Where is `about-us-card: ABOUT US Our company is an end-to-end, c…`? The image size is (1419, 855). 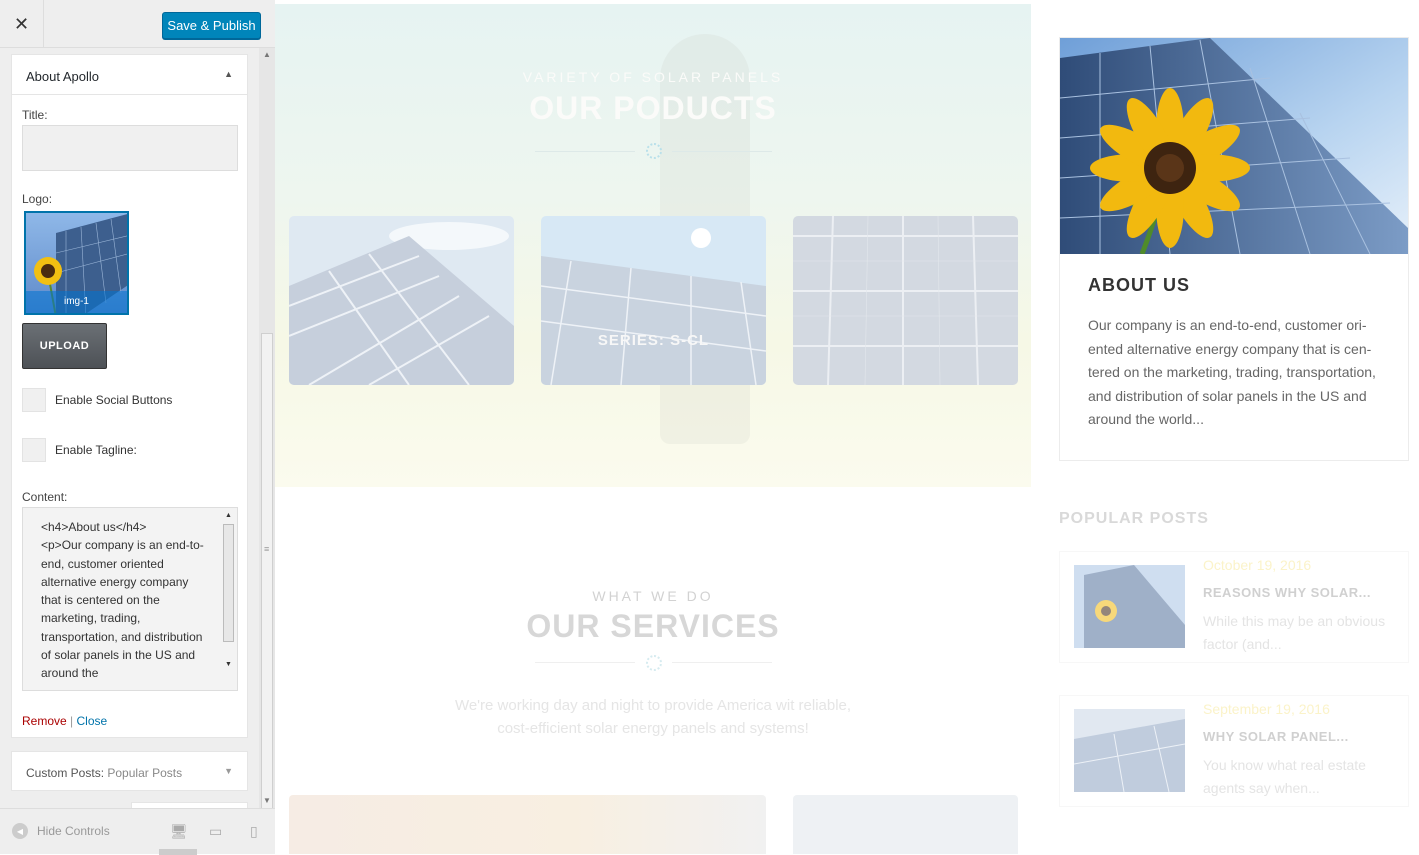
about-us-card: ABOUT US Our company is an end-to-end, c… is located at coordinates (1234, 249).